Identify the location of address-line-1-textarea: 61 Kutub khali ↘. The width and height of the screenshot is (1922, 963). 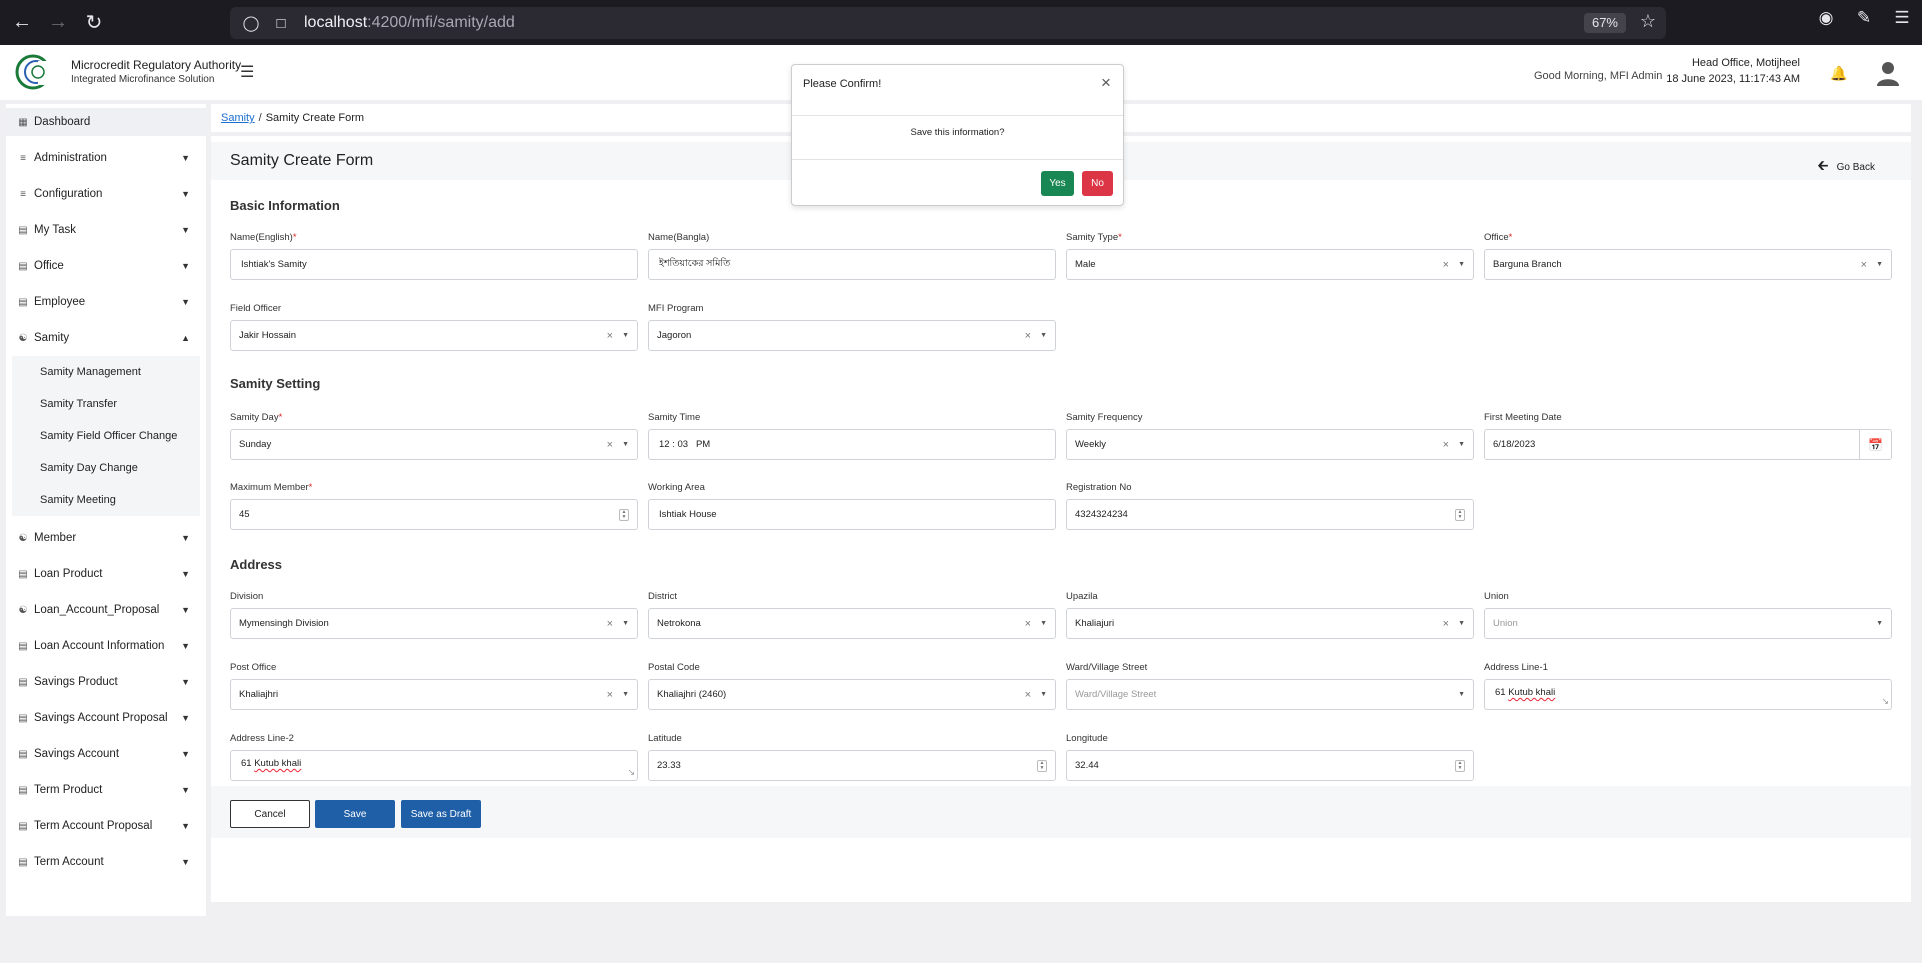
(1688, 694).